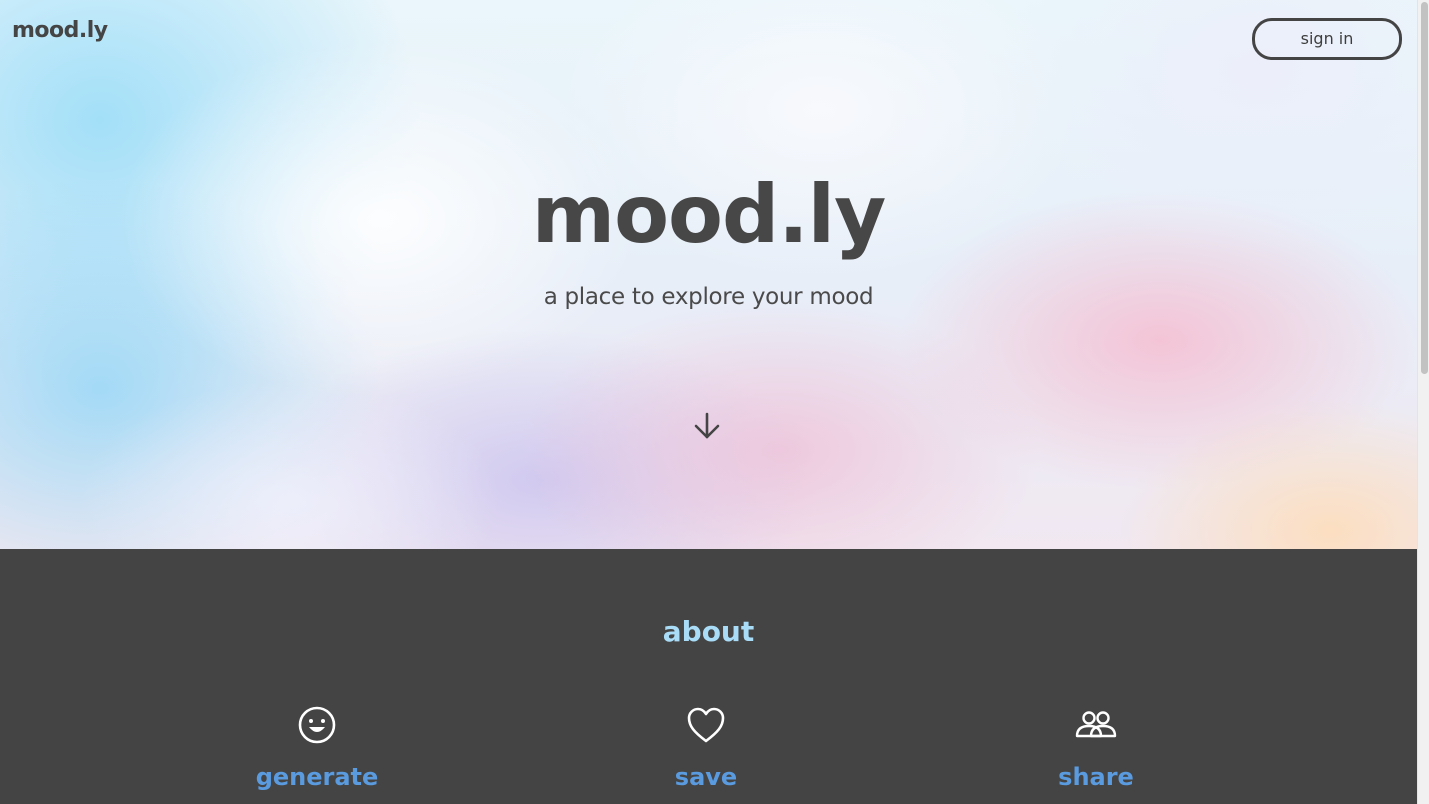 The image size is (1429, 804). I want to click on feature-generate: generate, so click(317, 747).